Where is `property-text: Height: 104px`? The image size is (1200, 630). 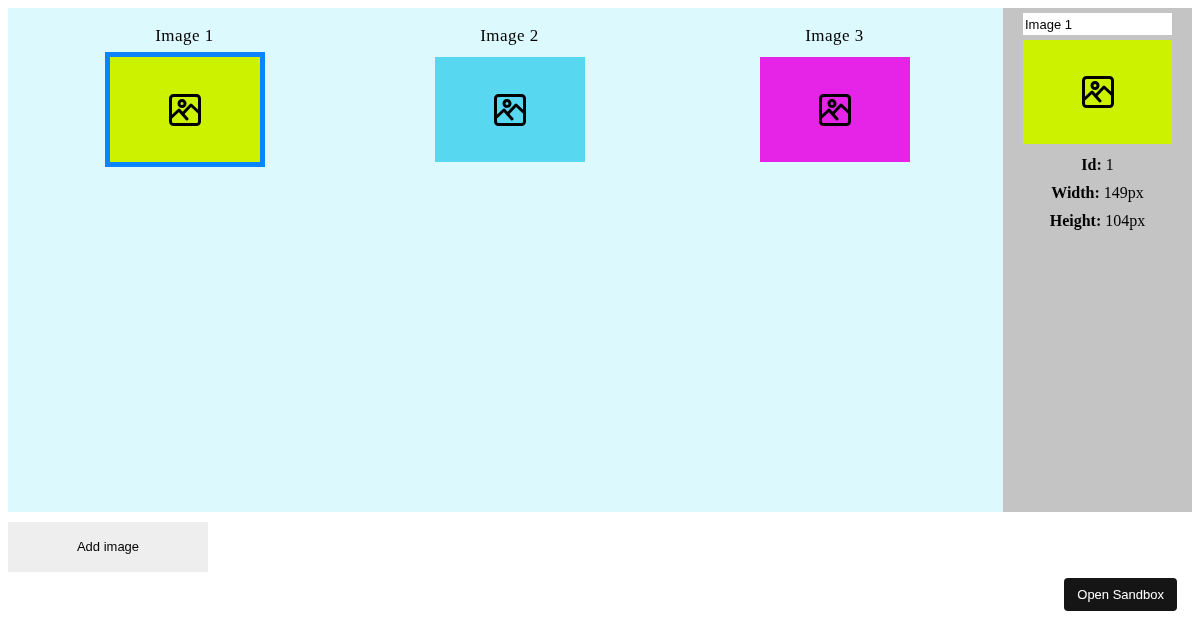 property-text: Height: 104px is located at coordinates (1097, 221).